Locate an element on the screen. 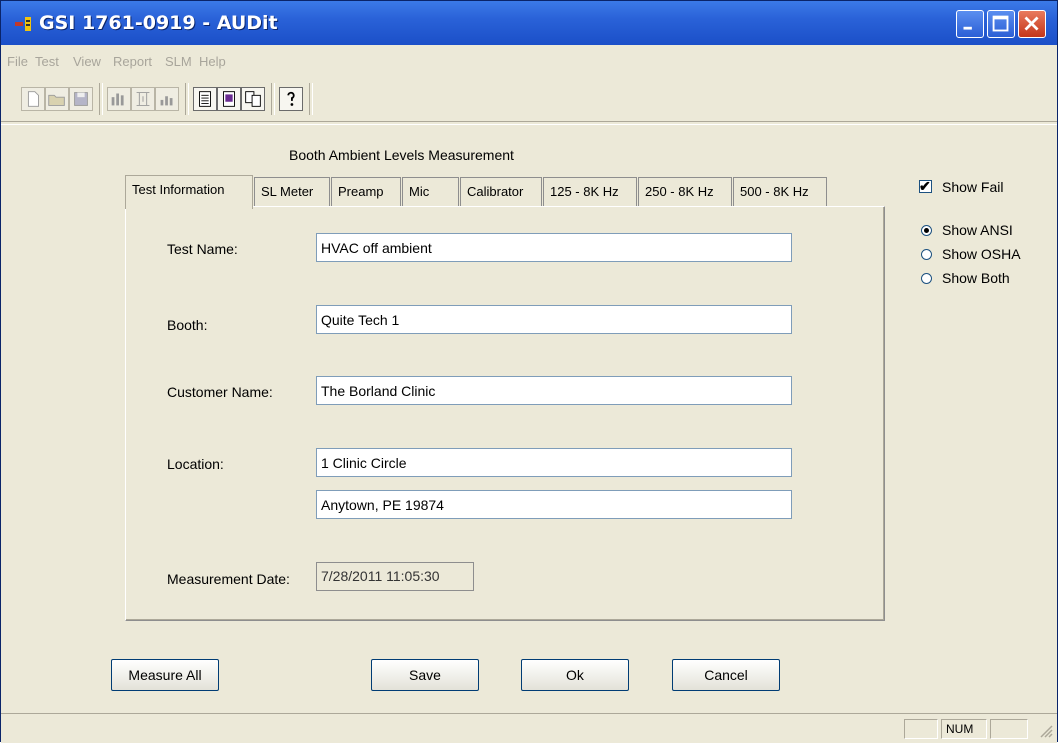  open-icon is located at coordinates (56, 100).